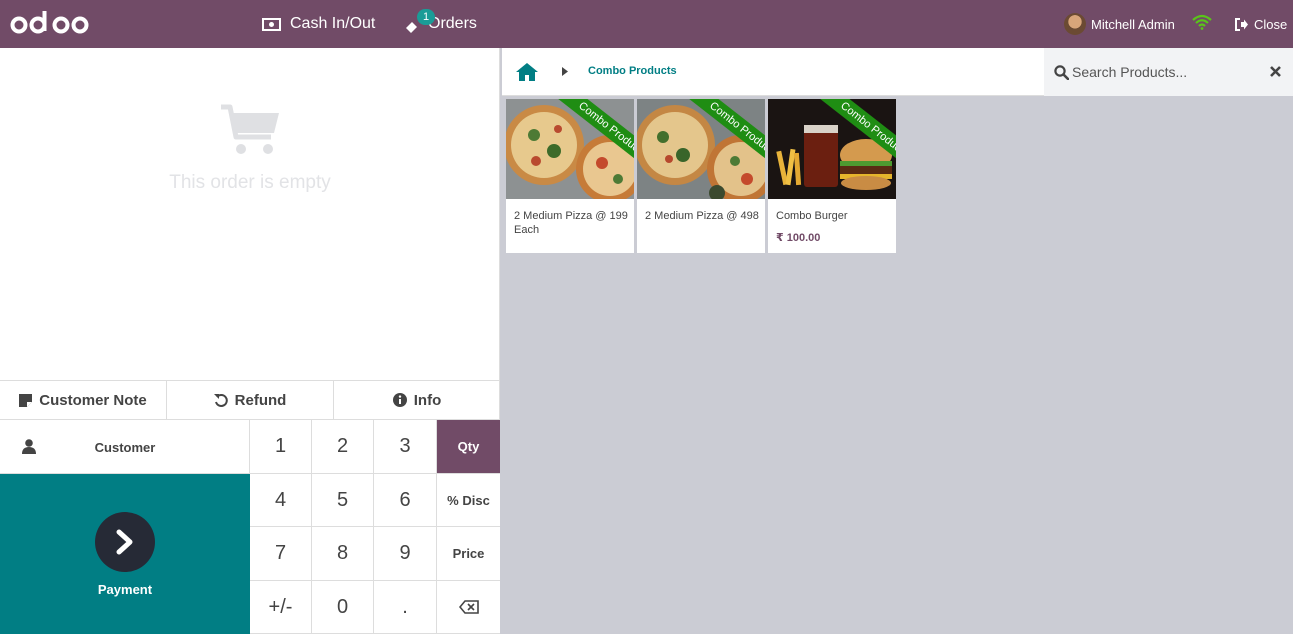  I want to click on product-card: Combo Product 2 Medium Pizza @ 199 Each, so click(570, 176).